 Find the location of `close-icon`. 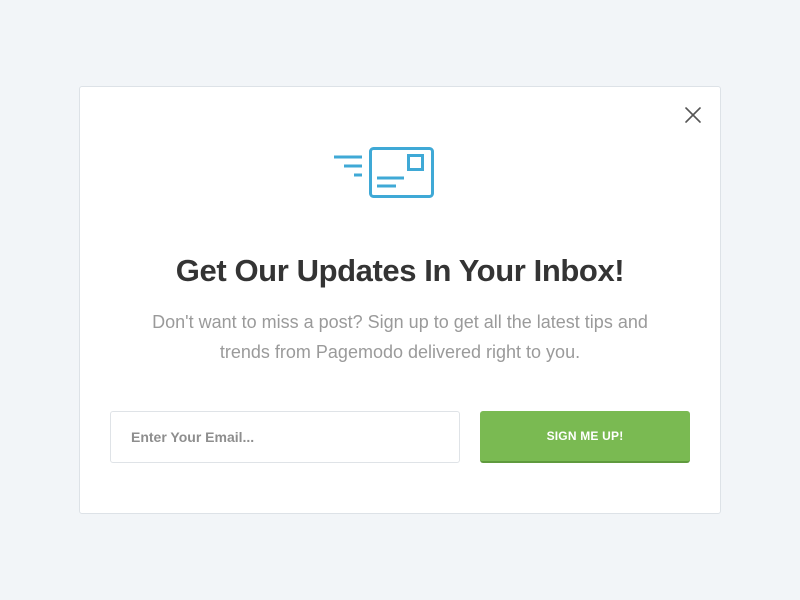

close-icon is located at coordinates (693, 115).